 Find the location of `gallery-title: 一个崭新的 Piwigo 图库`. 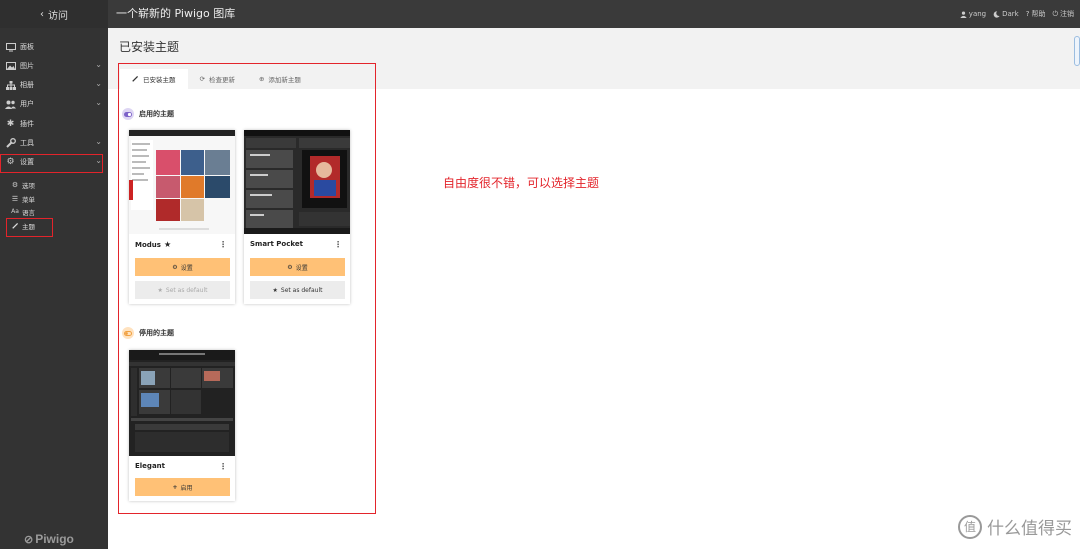

gallery-title: 一个崭新的 Piwigo 图库 is located at coordinates (175, 14).